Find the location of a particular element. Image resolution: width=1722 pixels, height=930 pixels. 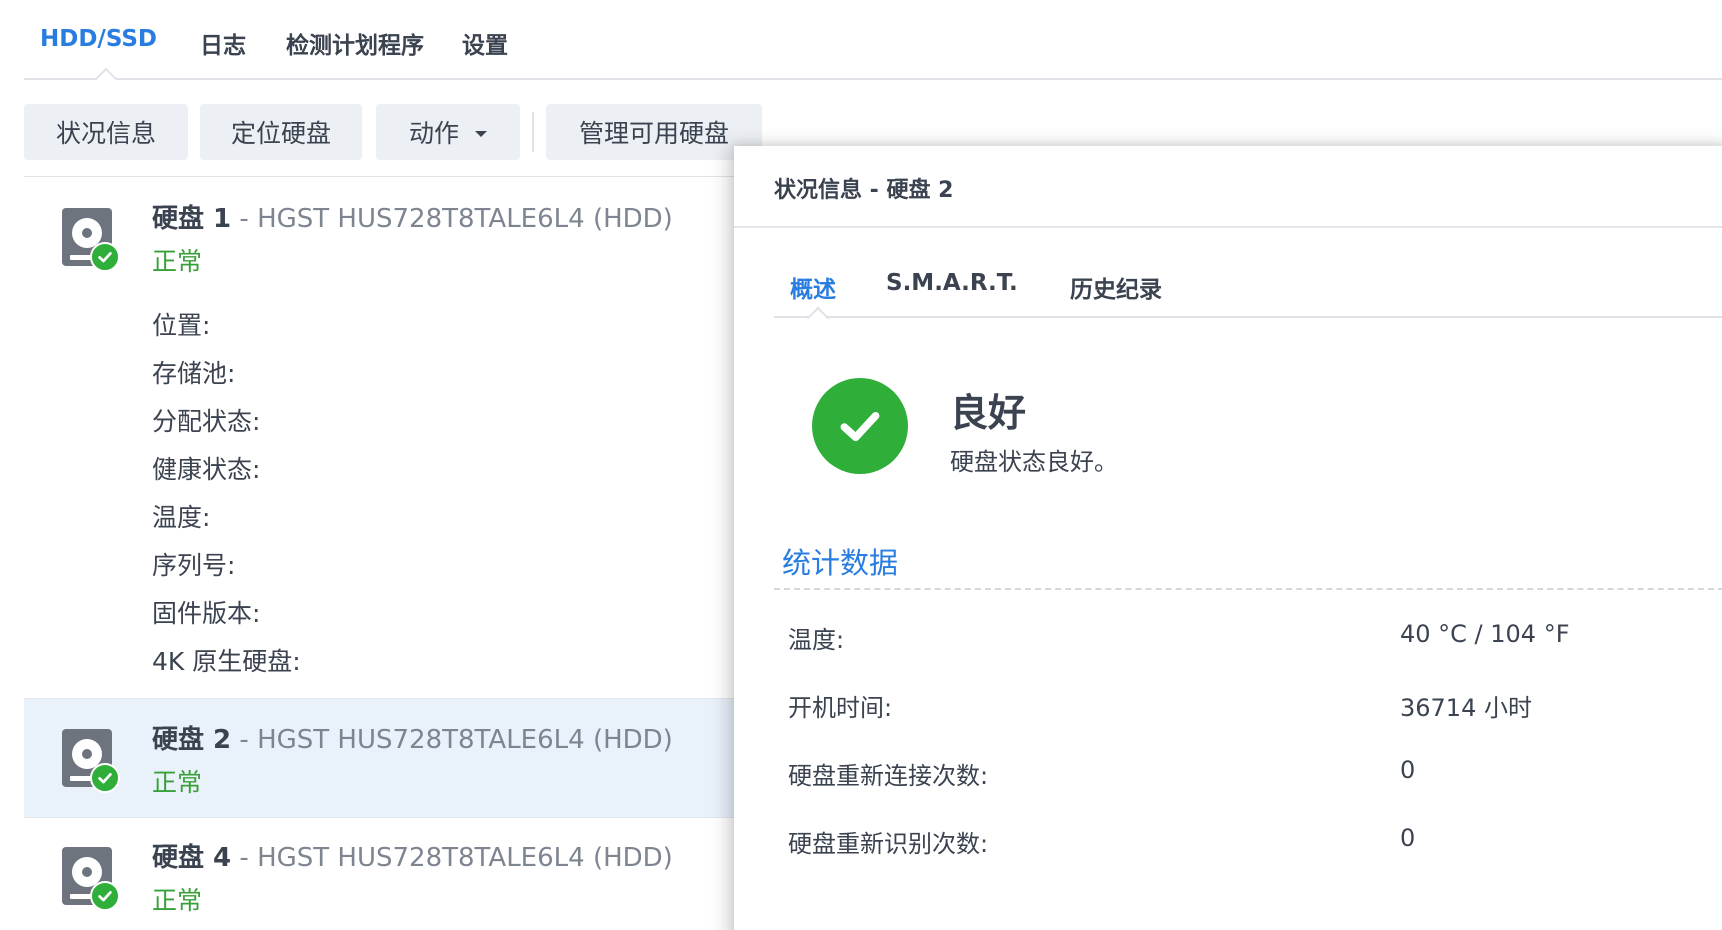

tab-overview: 概述 is located at coordinates (813, 287).